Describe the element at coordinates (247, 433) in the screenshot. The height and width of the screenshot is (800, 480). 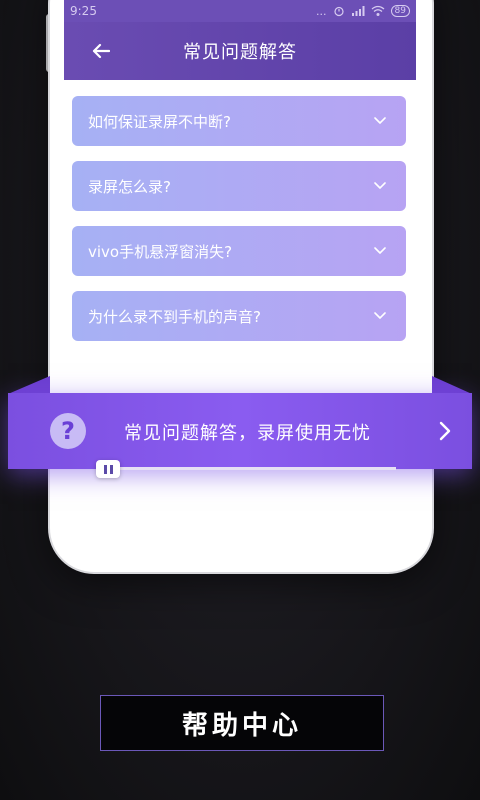
I see `banner-text: 常见问题解答，录屏使用无忧` at that location.